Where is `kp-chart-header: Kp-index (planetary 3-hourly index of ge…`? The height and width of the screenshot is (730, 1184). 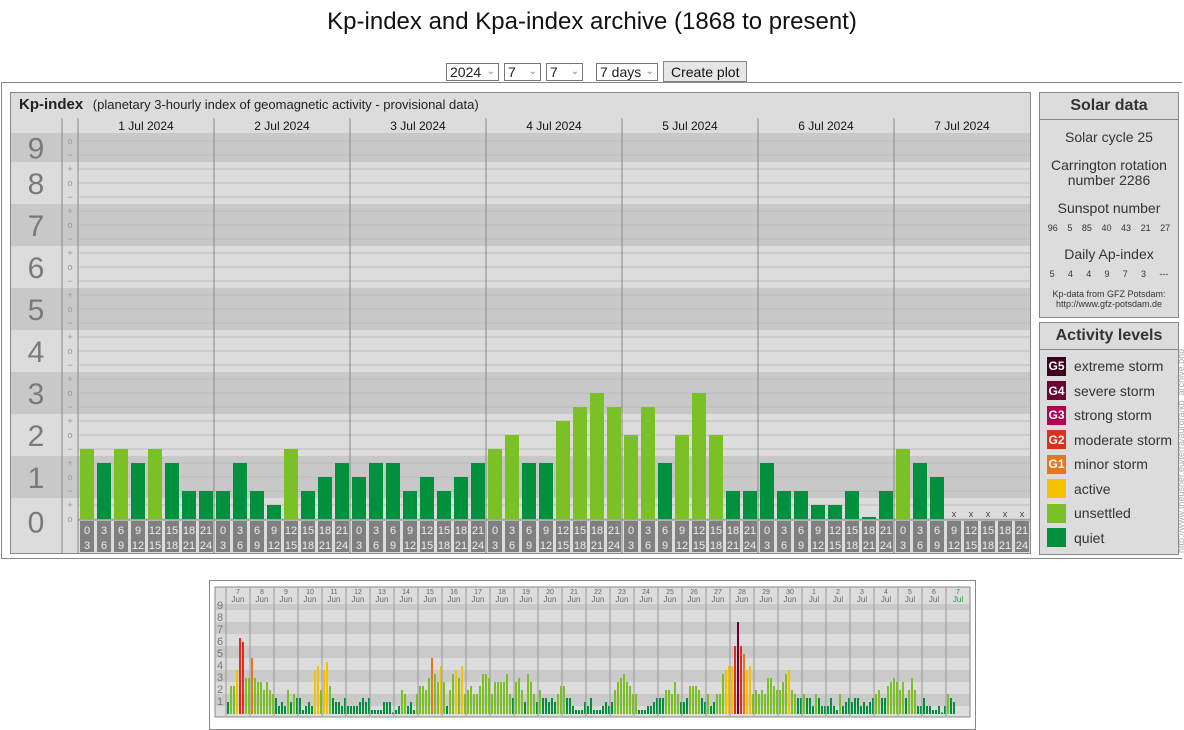
kp-chart-header: Kp-index (planetary 3-hourly index of ge… is located at coordinates (520, 106).